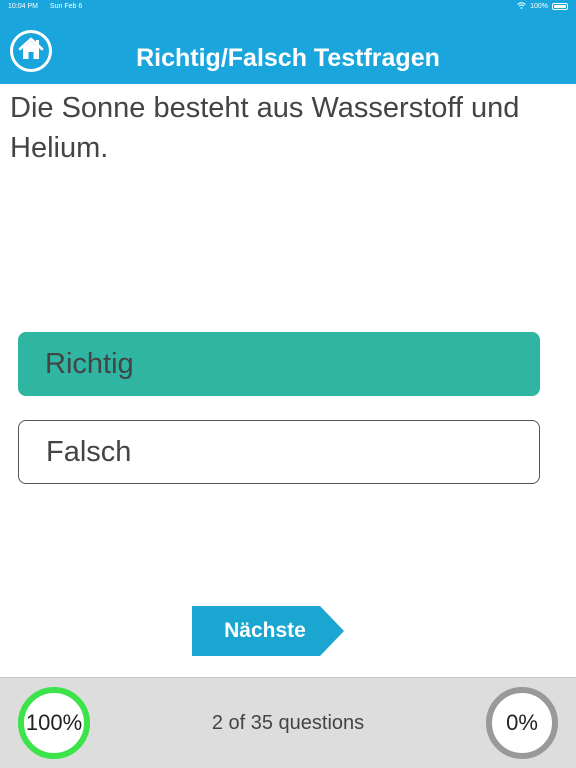  I want to click on page-title: Richtig/Falsch Testfragen, so click(288, 58).